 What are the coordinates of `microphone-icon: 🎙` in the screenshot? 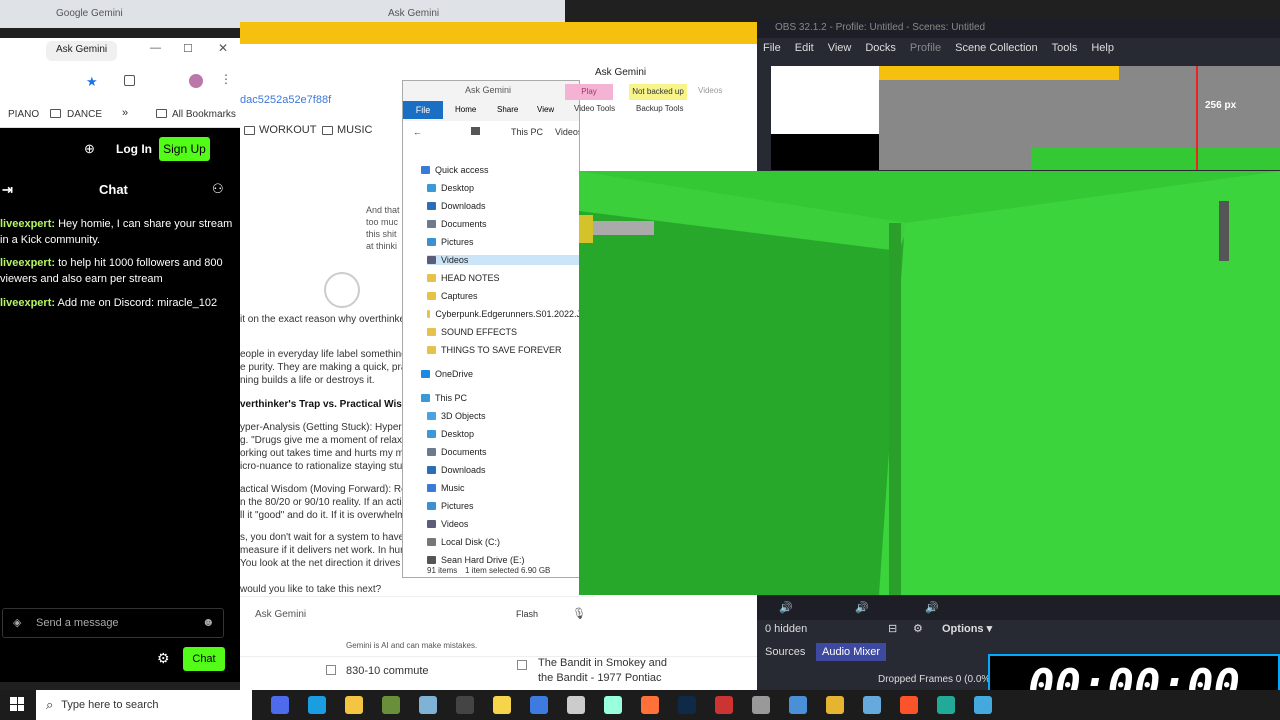 It's located at (579, 613).